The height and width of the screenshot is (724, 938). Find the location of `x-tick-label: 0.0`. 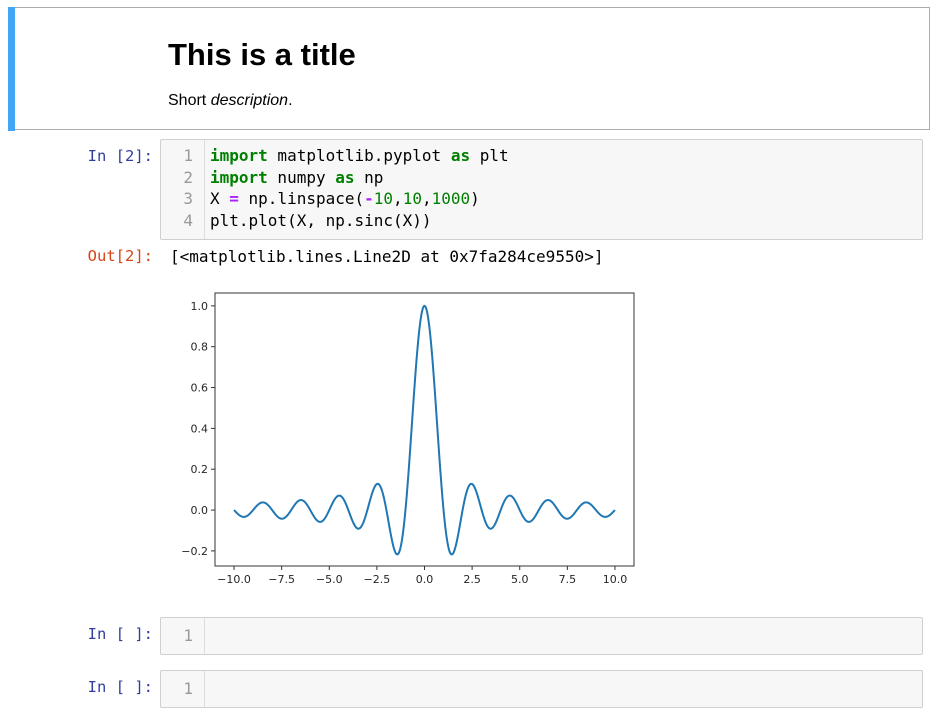

x-tick-label: 0.0 is located at coordinates (425, 579).